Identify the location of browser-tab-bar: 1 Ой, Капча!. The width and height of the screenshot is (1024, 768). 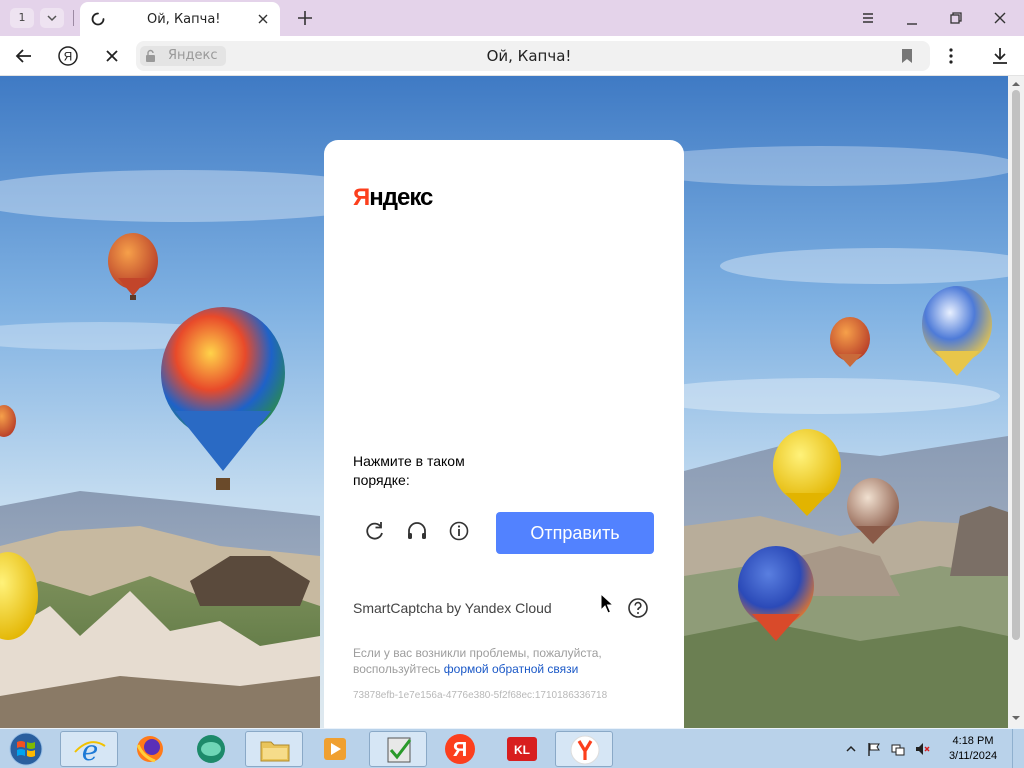
(512, 18).